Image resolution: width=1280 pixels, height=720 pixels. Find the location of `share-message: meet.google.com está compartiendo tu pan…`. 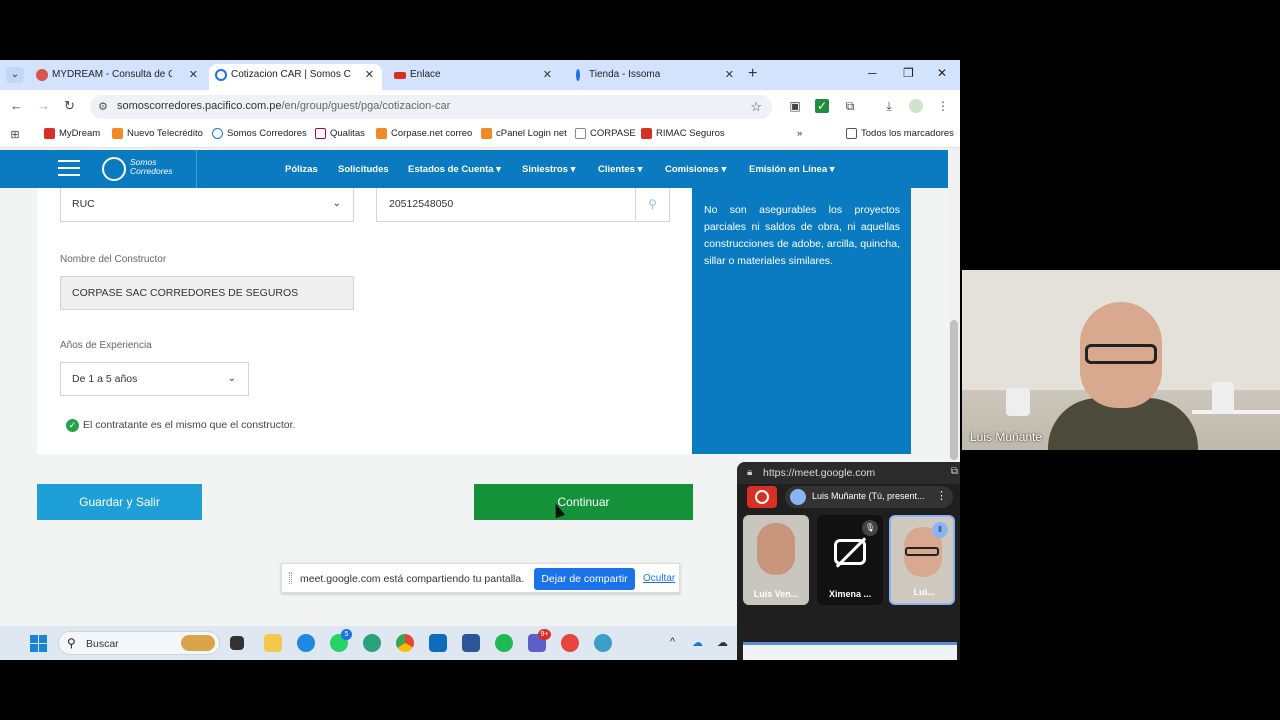

share-message: meet.google.com está compartiendo tu pan… is located at coordinates (412, 579).